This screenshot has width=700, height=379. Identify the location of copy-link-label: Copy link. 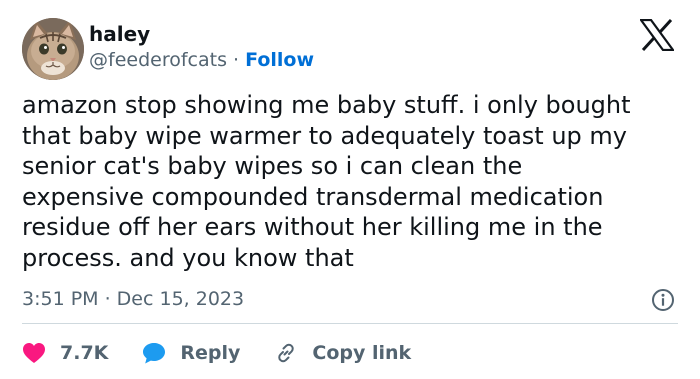
(362, 353).